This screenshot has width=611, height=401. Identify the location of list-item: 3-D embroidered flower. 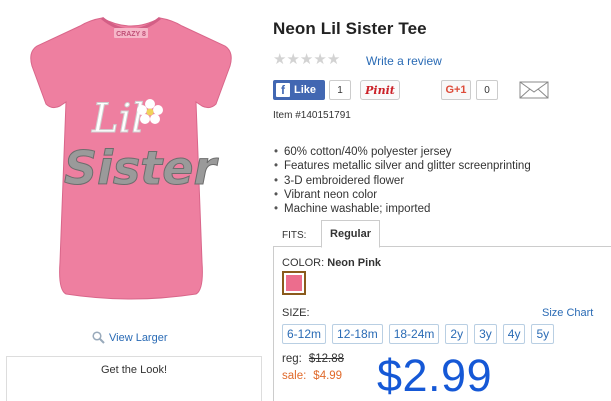
(402, 181).